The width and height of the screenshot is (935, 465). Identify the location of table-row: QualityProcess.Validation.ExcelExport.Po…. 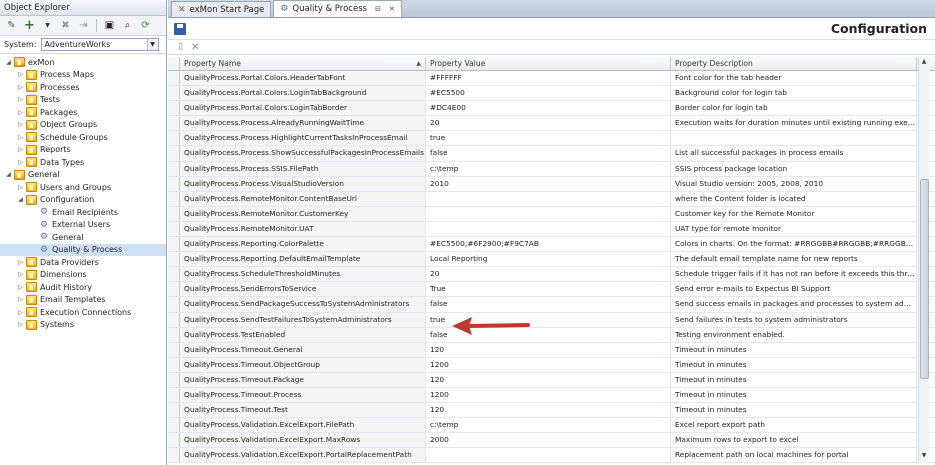
(551, 456).